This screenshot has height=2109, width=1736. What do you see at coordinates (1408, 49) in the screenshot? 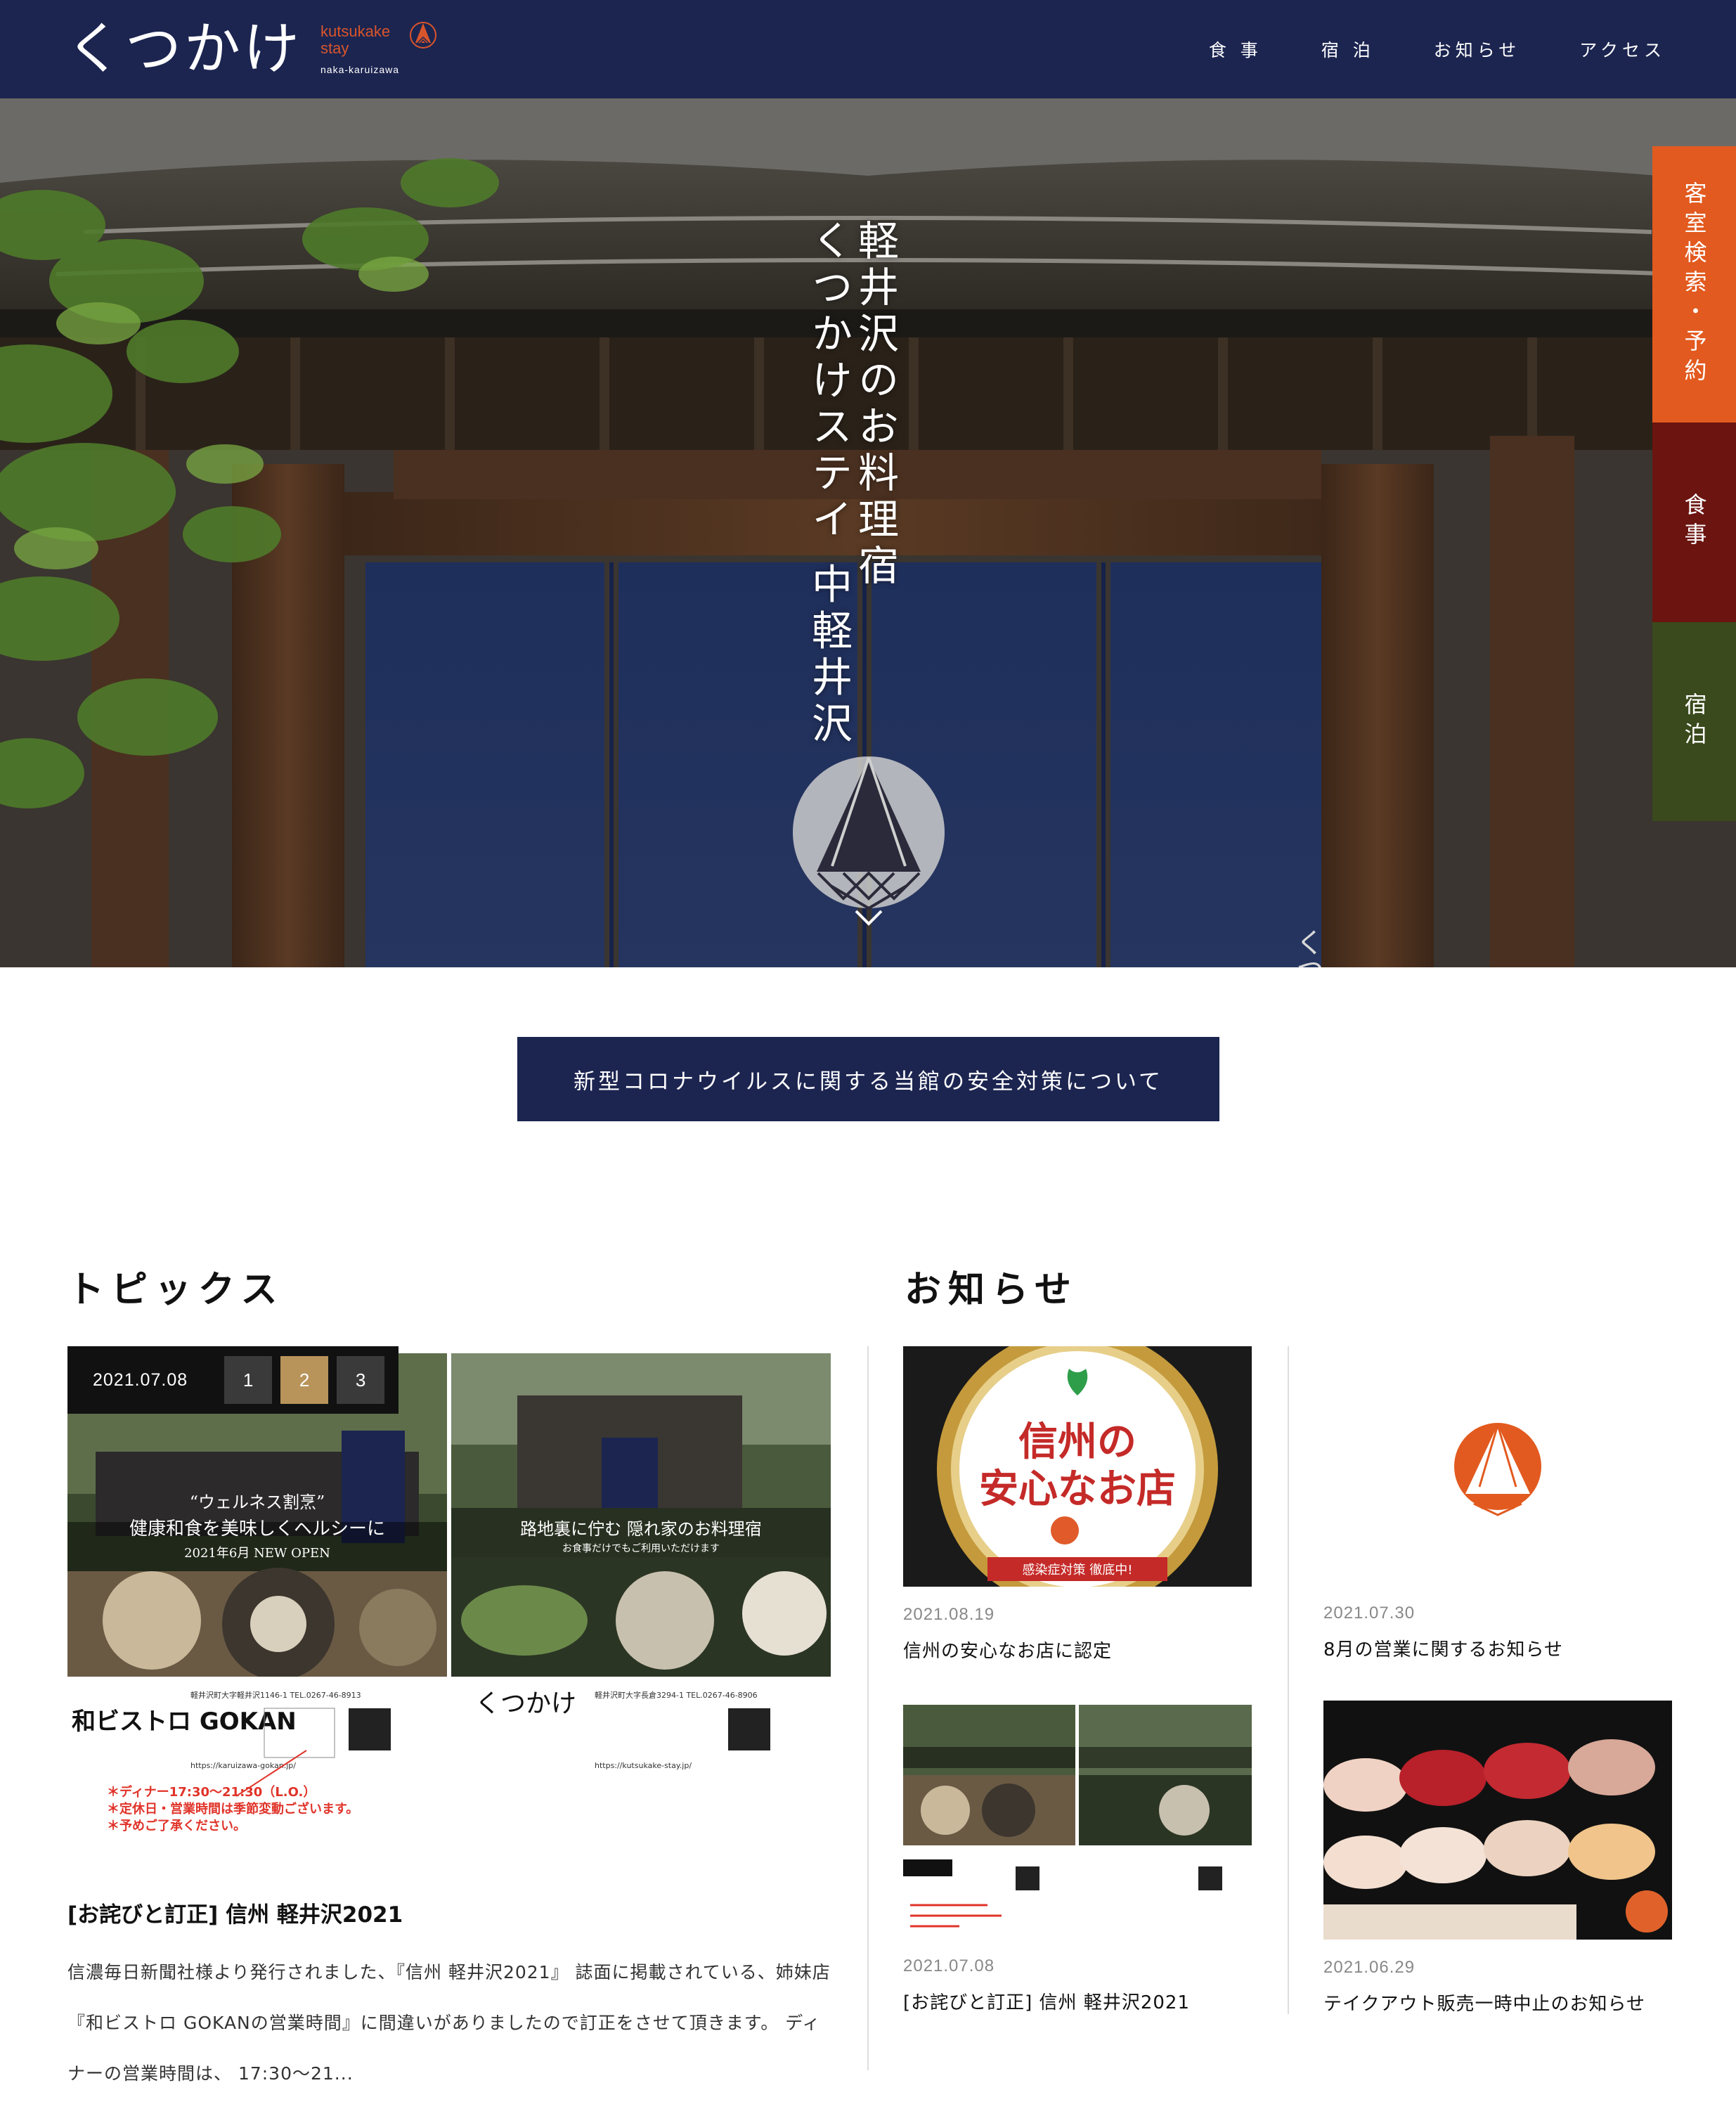
I see `main-nav: 食 事 宿 泊 お知らせ アクセス` at bounding box center [1408, 49].